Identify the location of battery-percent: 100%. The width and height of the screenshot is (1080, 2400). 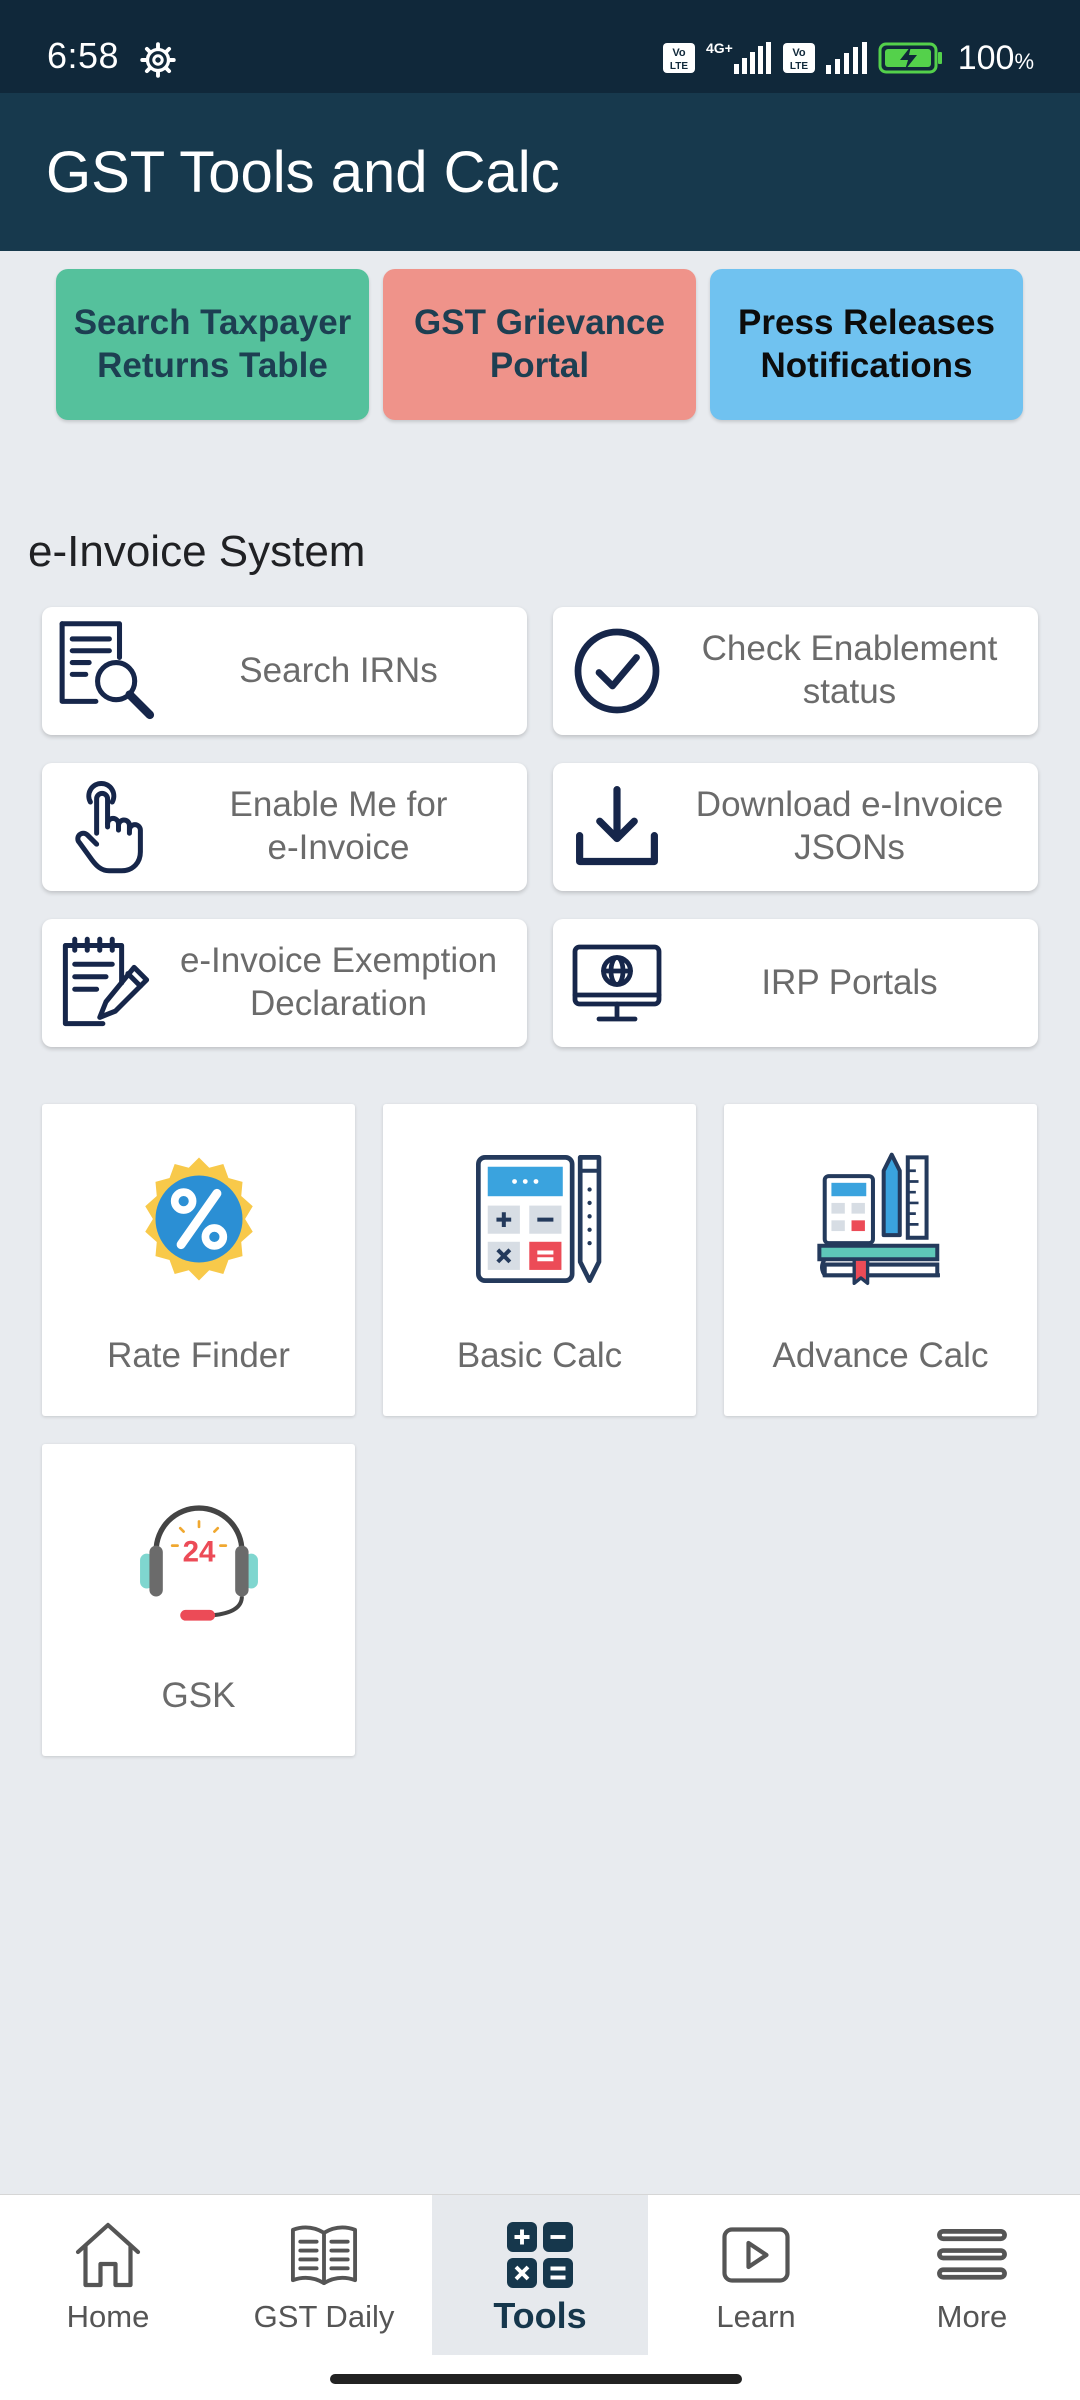
(995, 58).